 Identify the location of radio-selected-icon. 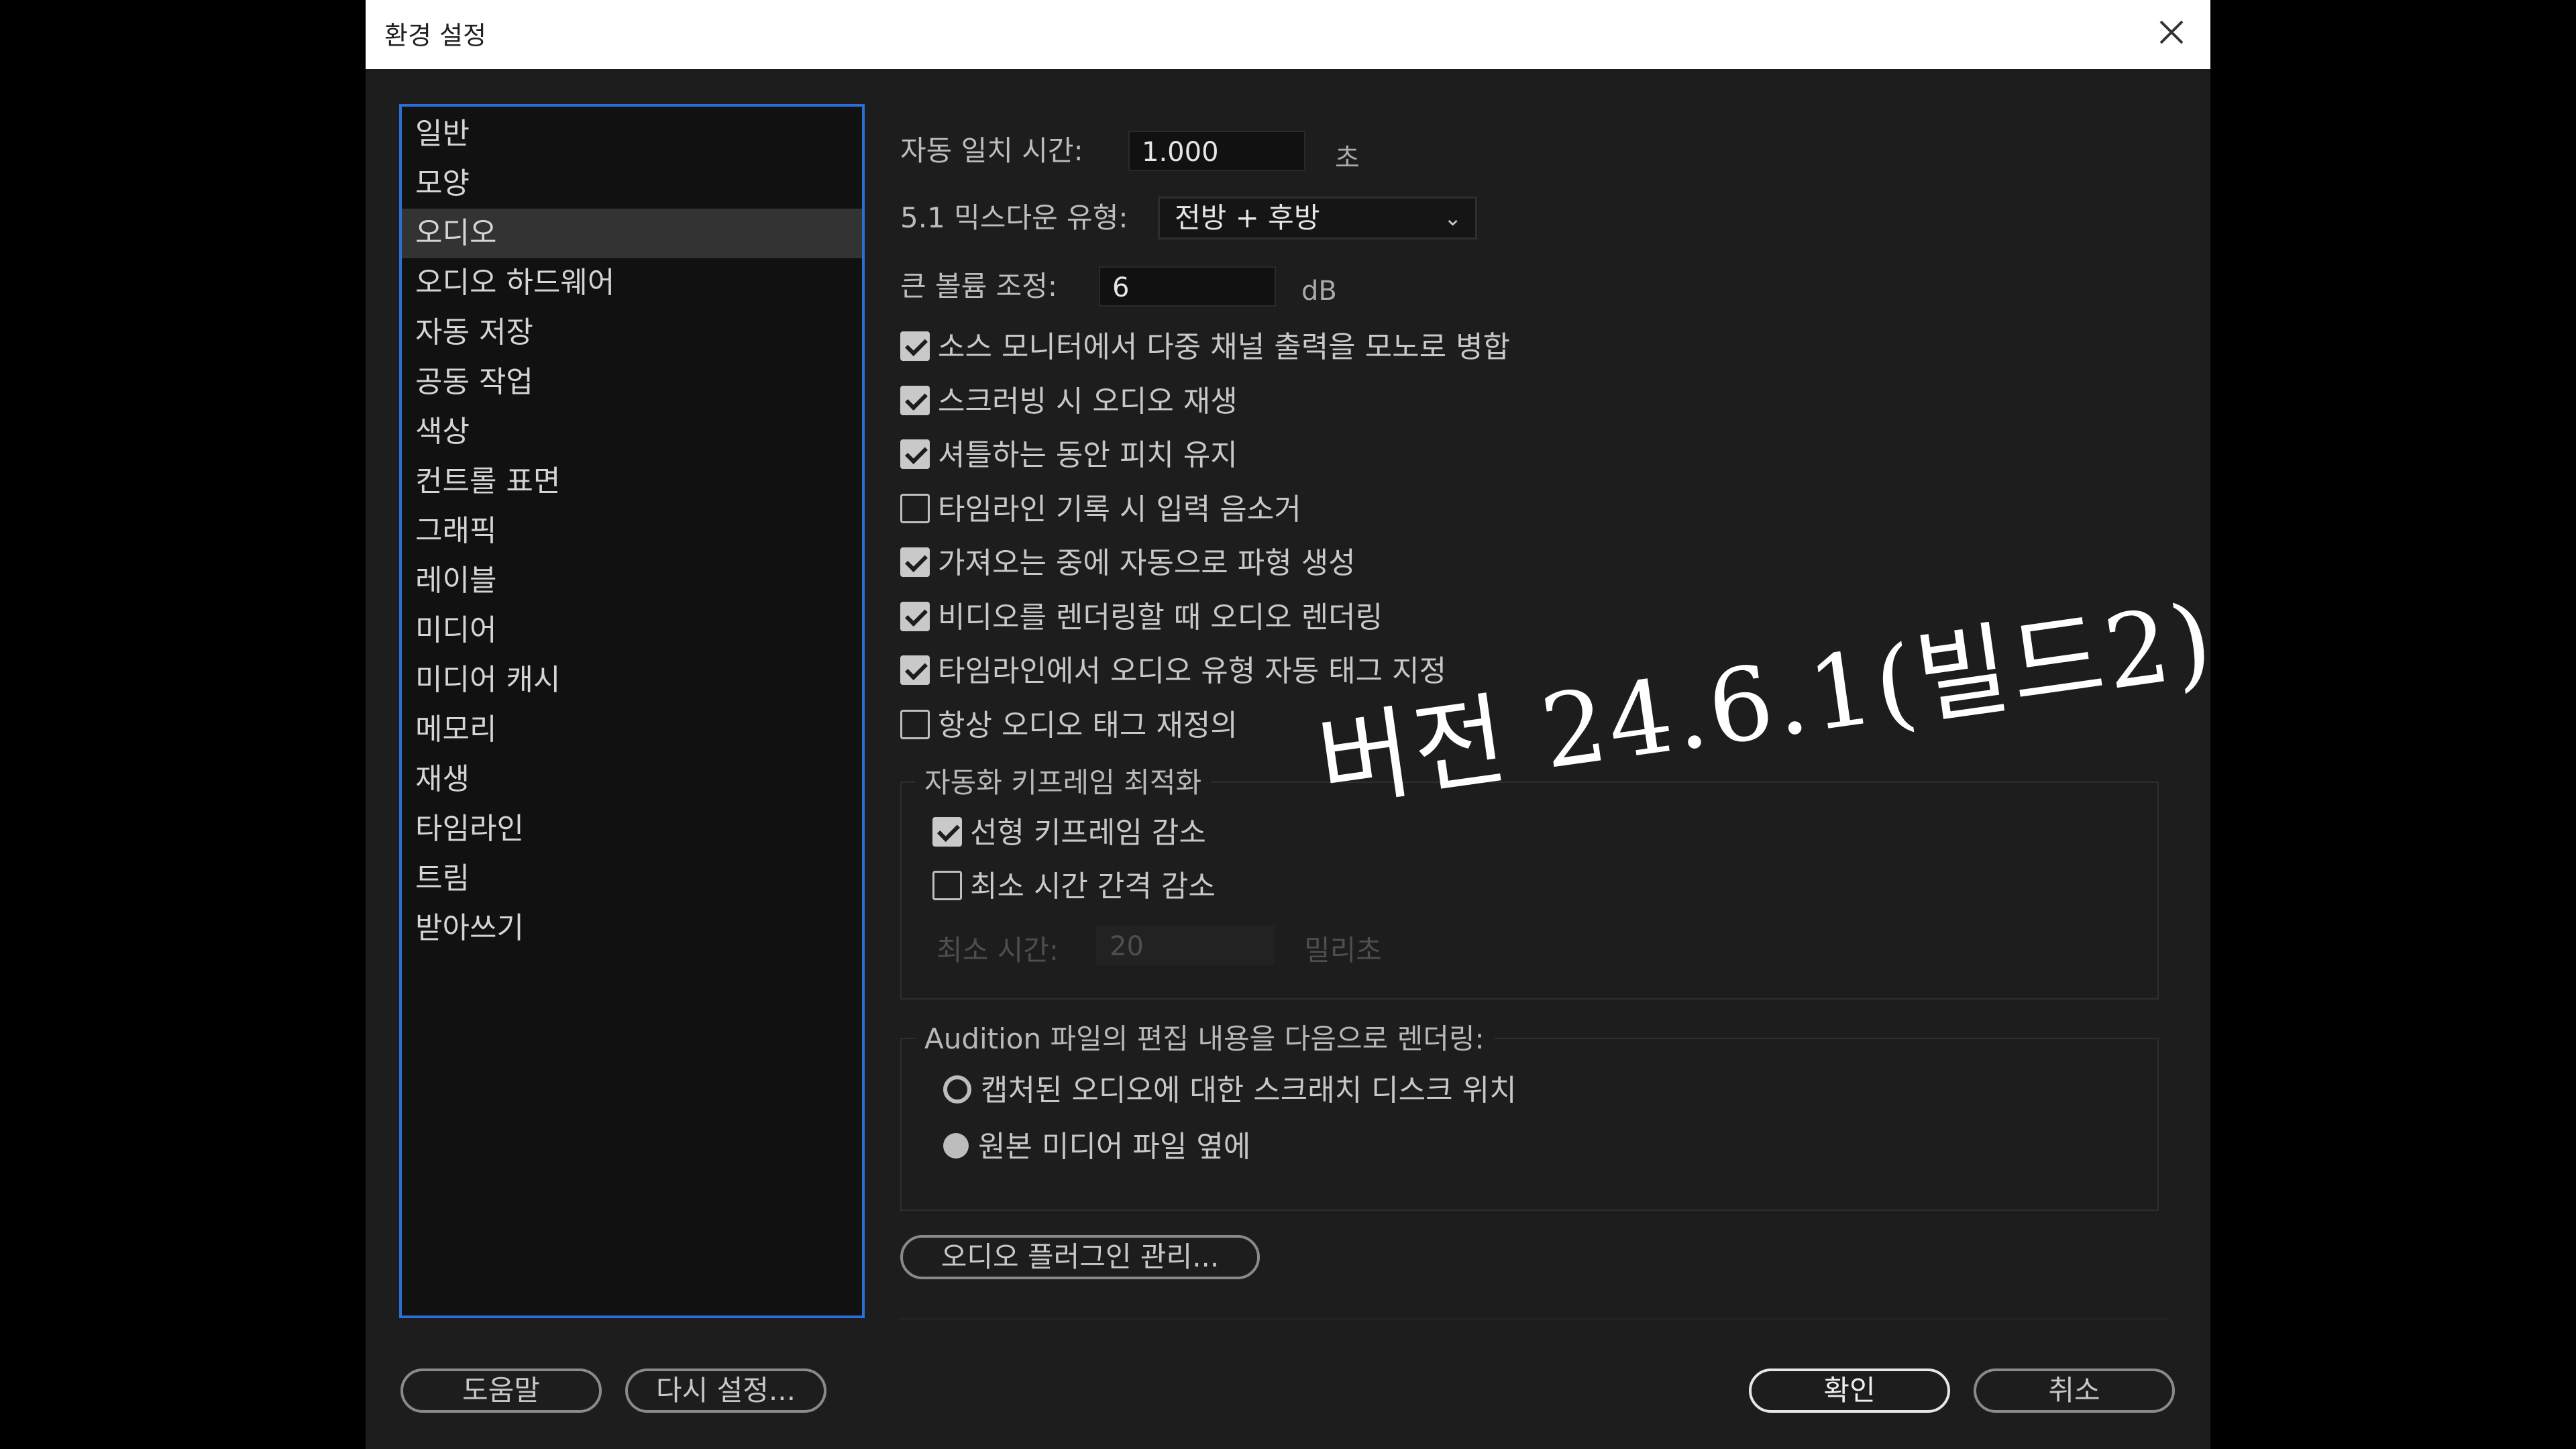
(956, 1146).